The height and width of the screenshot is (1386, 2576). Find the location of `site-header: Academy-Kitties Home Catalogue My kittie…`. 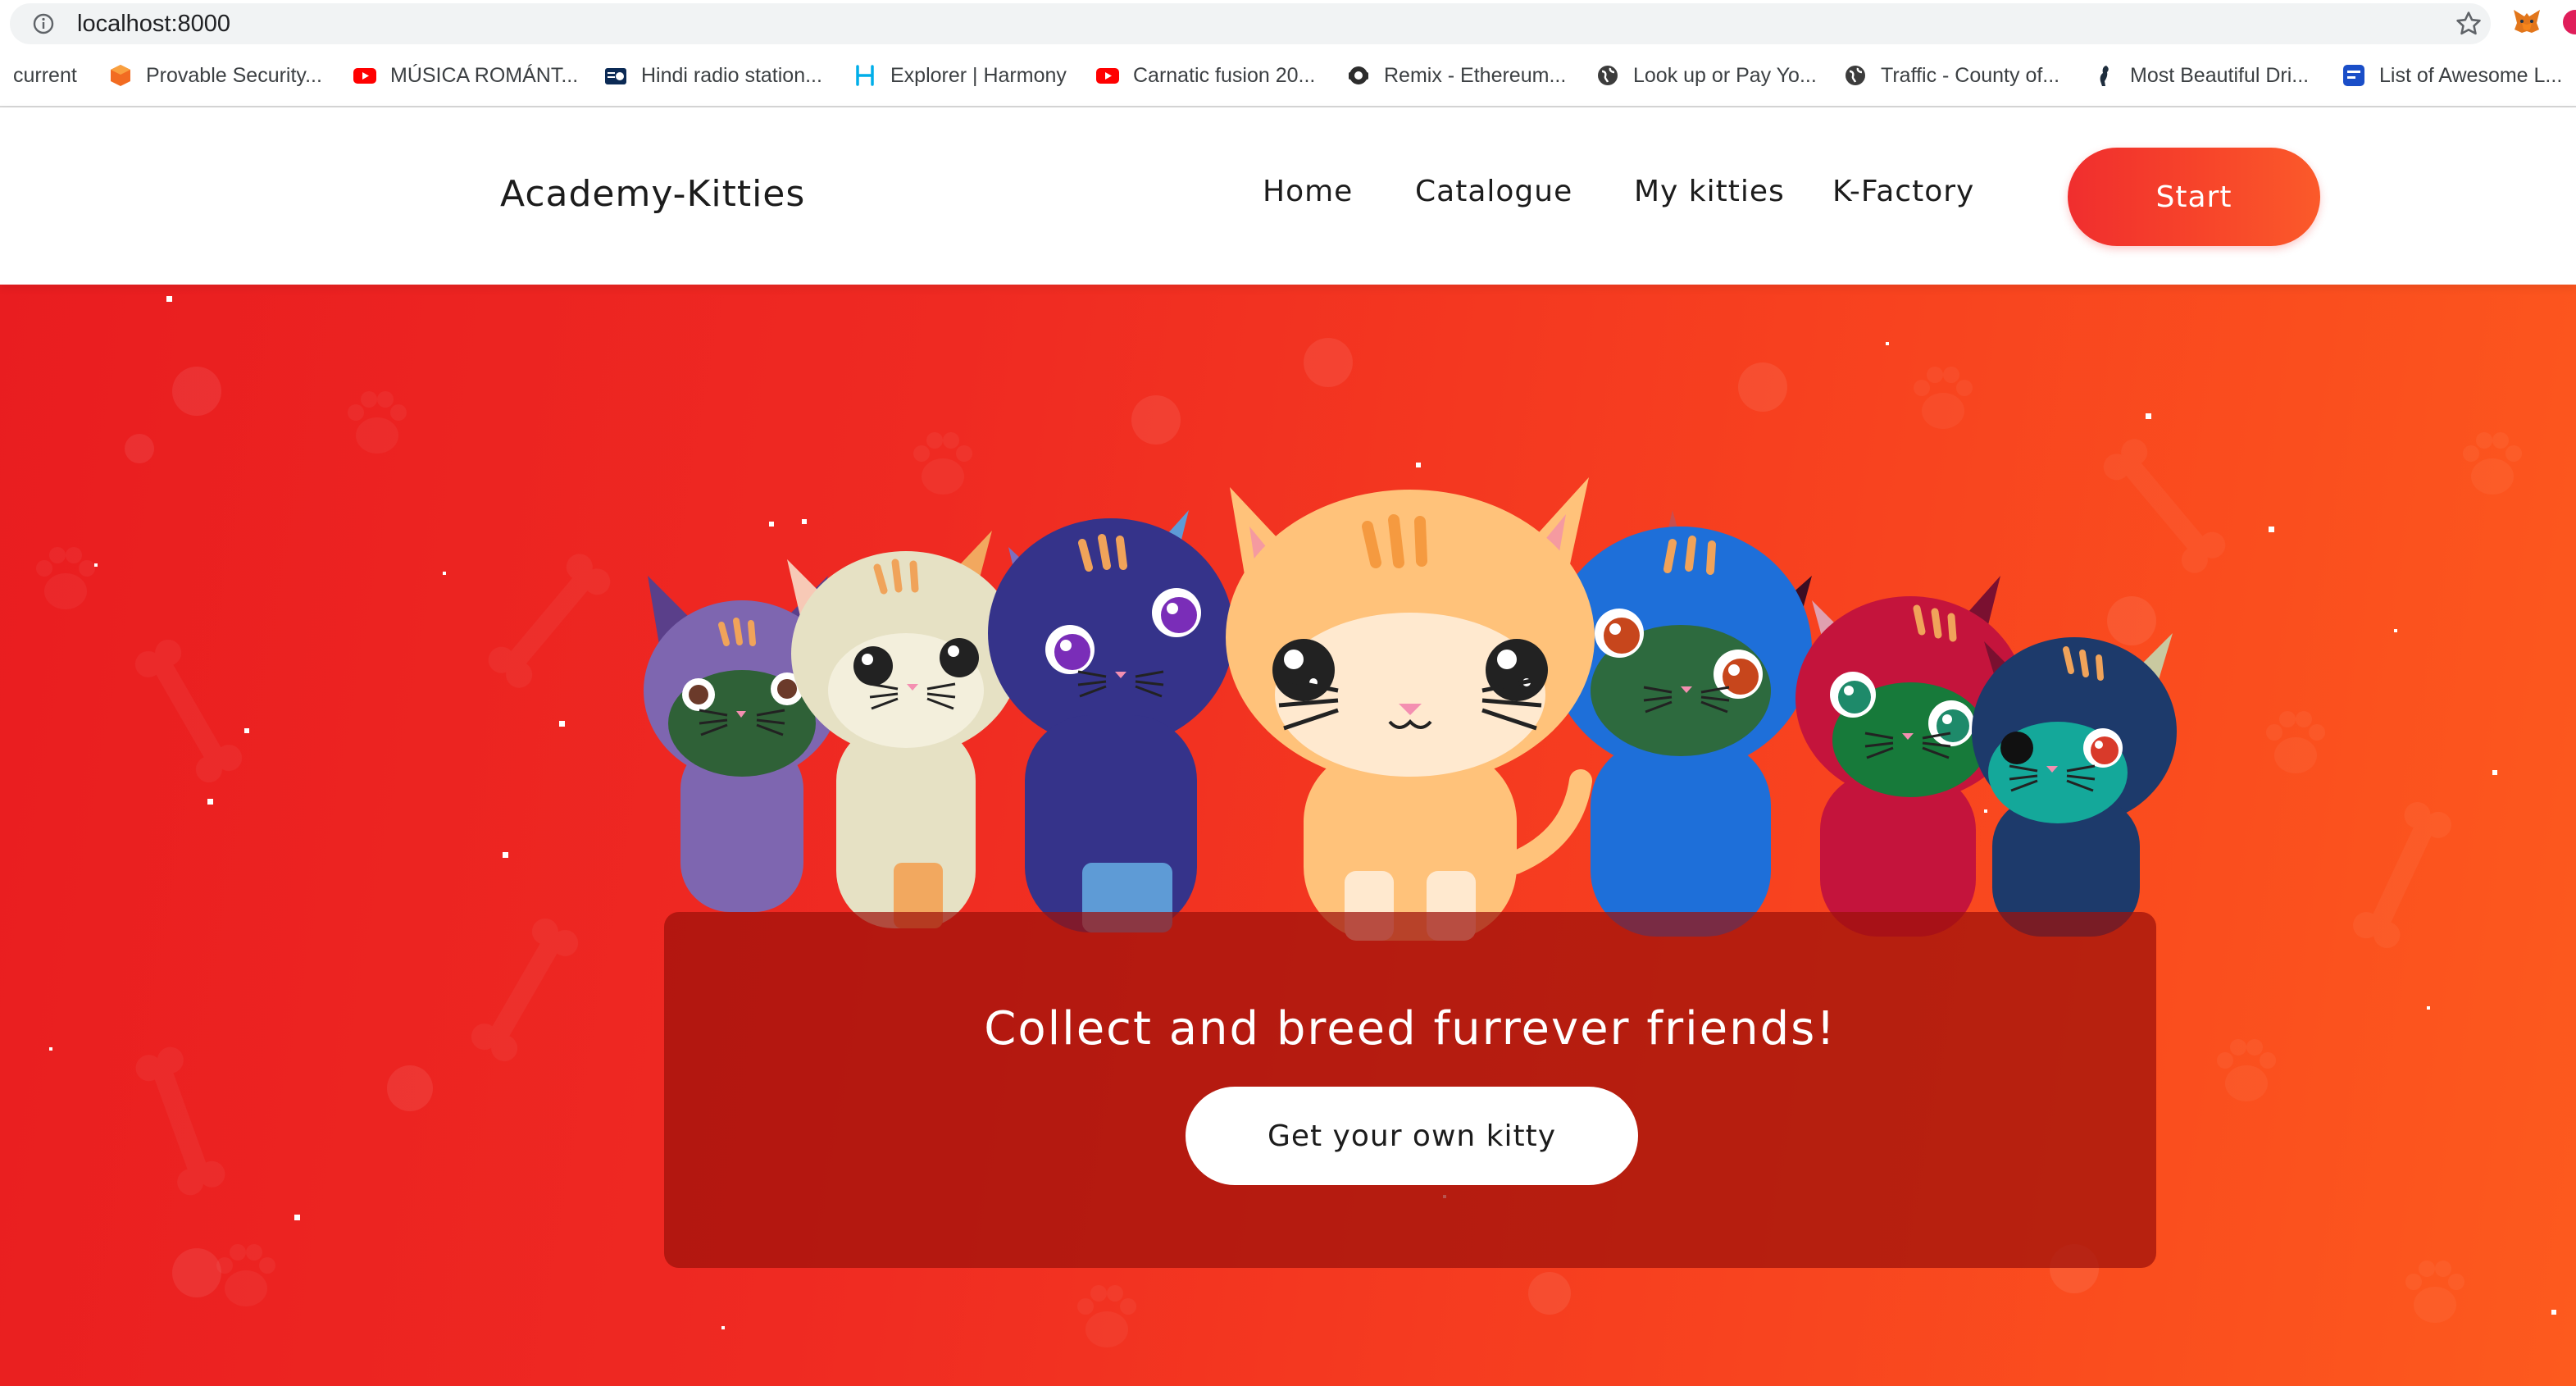

site-header: Academy-Kitties Home Catalogue My kittie… is located at coordinates (1288, 196).